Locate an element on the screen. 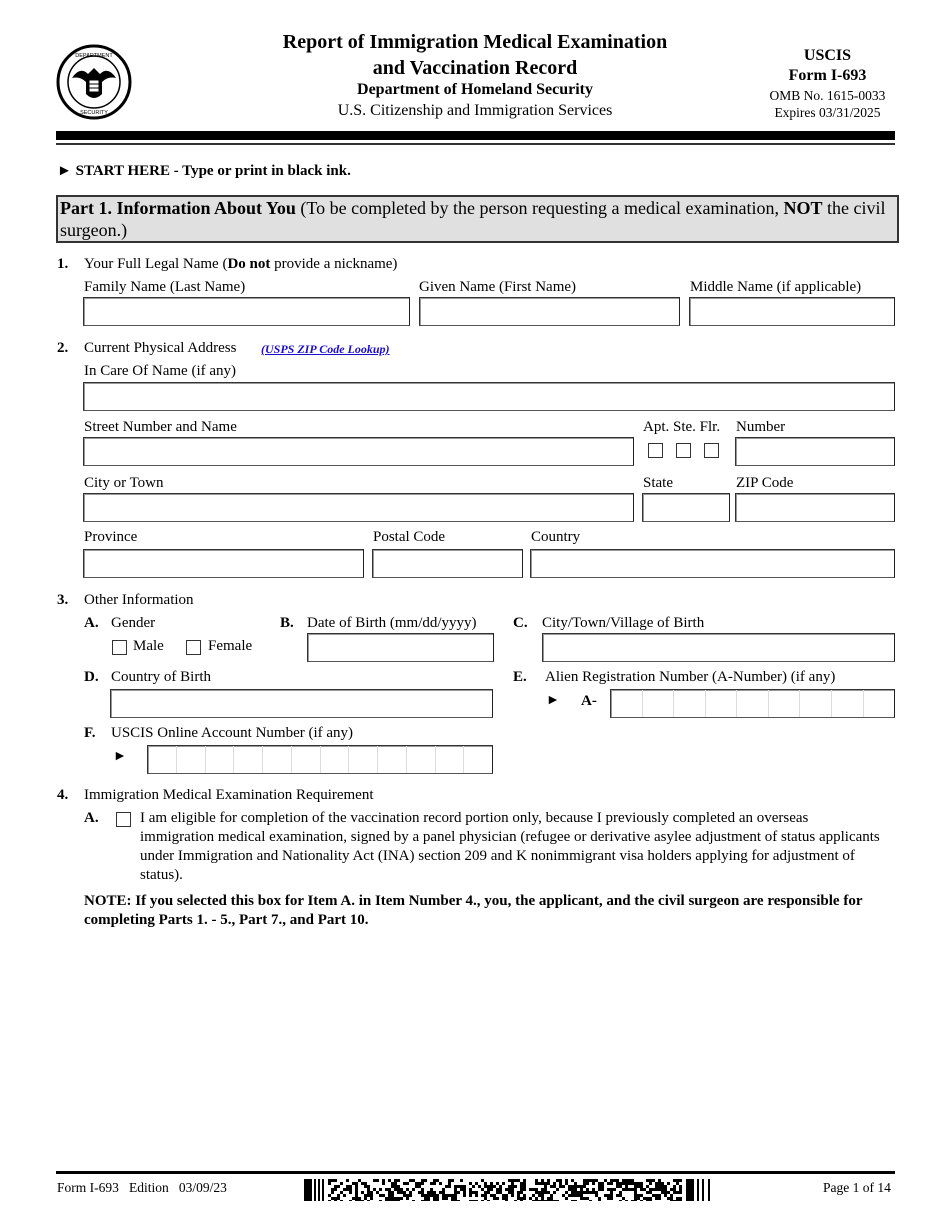 The image size is (950, 1230). country-input is located at coordinates (712, 563).